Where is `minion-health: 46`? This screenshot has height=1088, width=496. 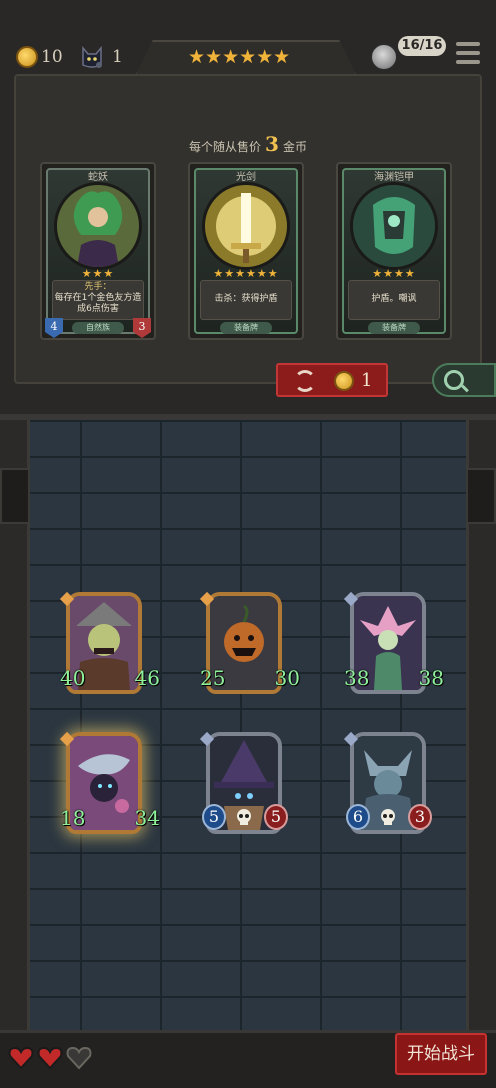 minion-health: 46 is located at coordinates (147, 678).